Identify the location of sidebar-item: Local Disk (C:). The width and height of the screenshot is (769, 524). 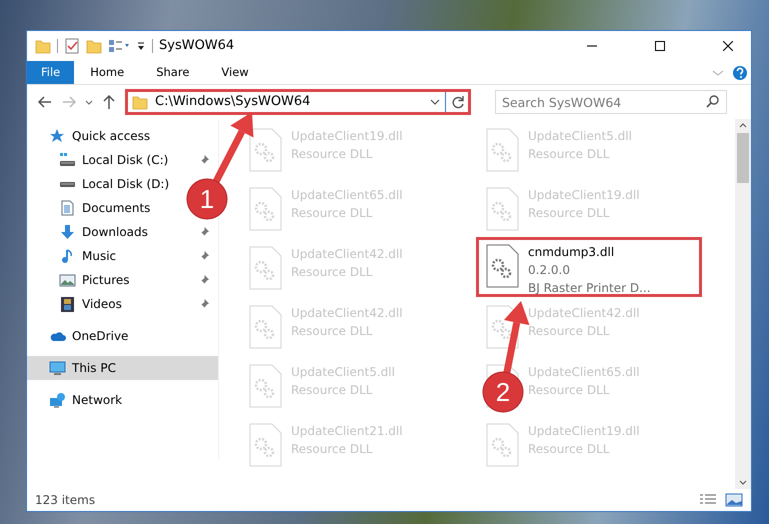
(122, 160).